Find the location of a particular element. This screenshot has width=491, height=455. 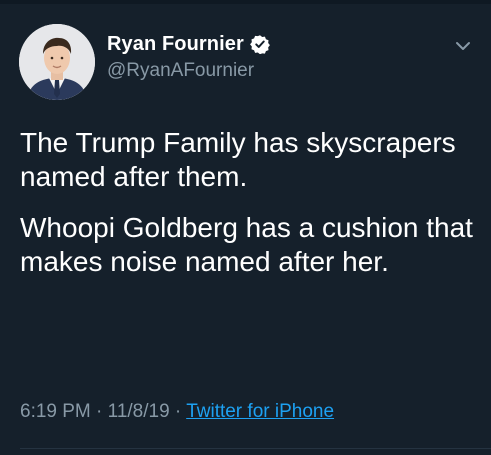

user-handle: @RyanAFournier is located at coordinates (188, 71).